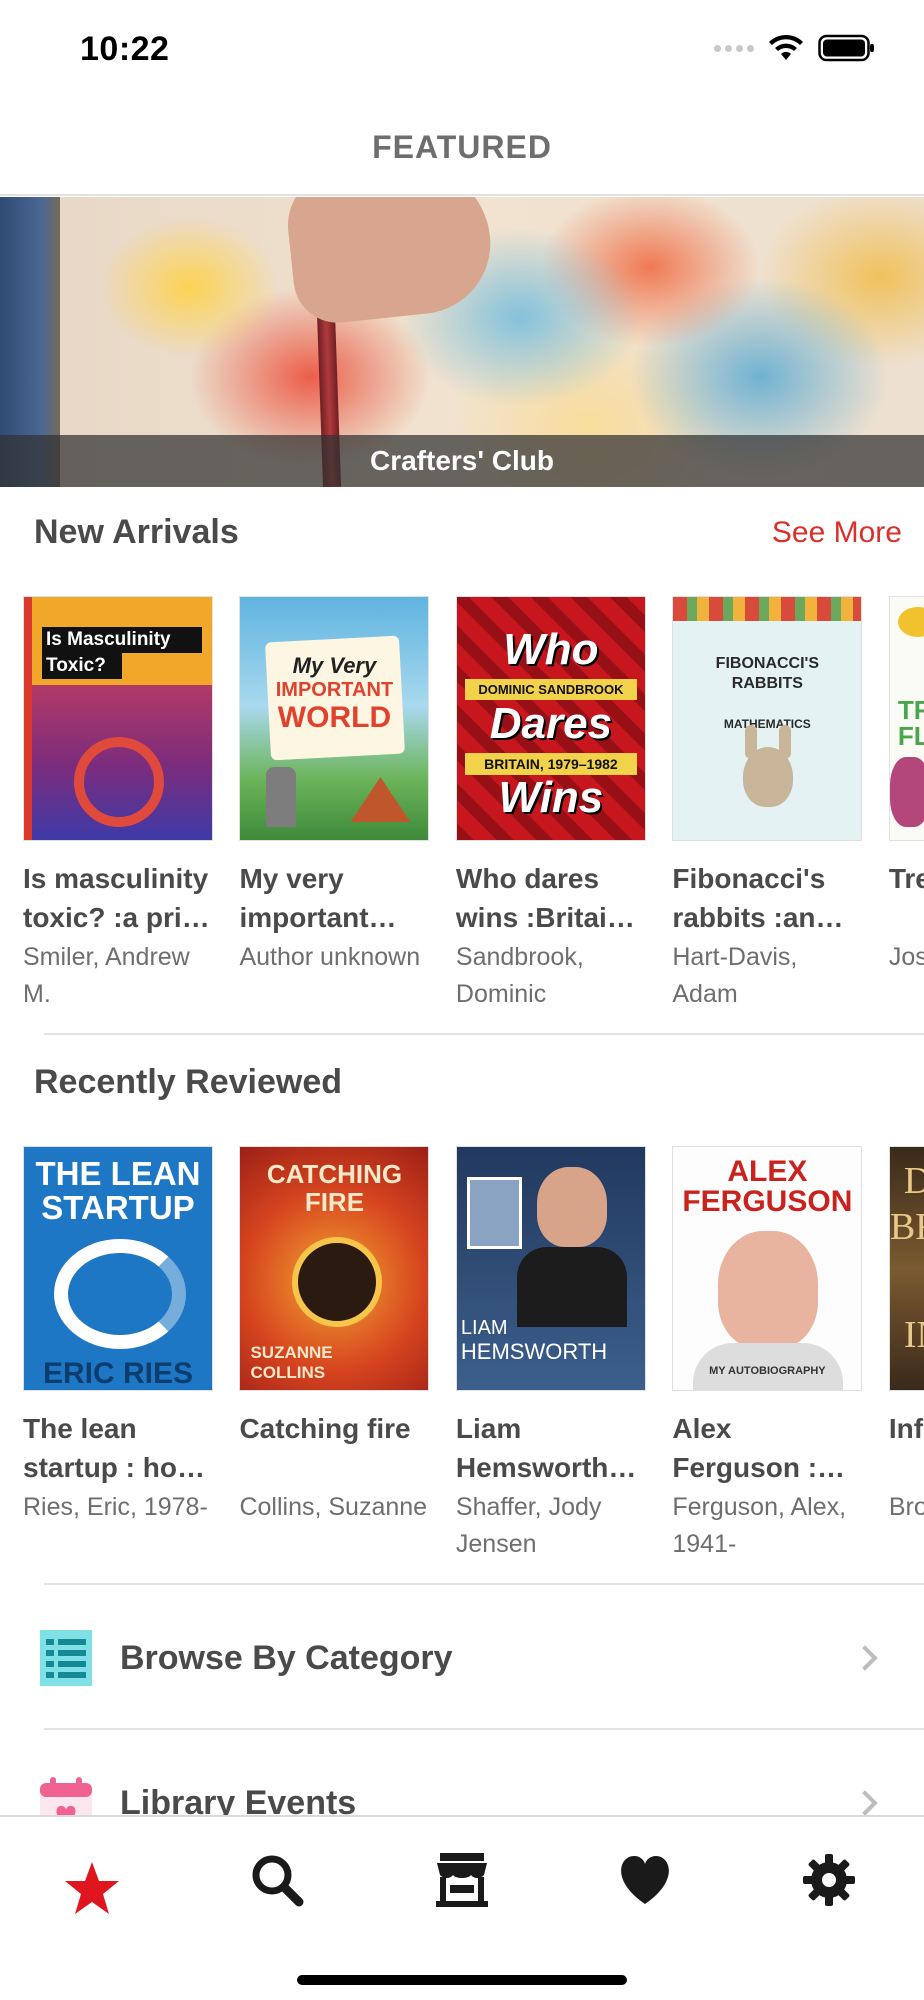 The image size is (924, 2000). Describe the element at coordinates (118, 718) in the screenshot. I see `book-cover: Is Masculinity Toxic?` at that location.